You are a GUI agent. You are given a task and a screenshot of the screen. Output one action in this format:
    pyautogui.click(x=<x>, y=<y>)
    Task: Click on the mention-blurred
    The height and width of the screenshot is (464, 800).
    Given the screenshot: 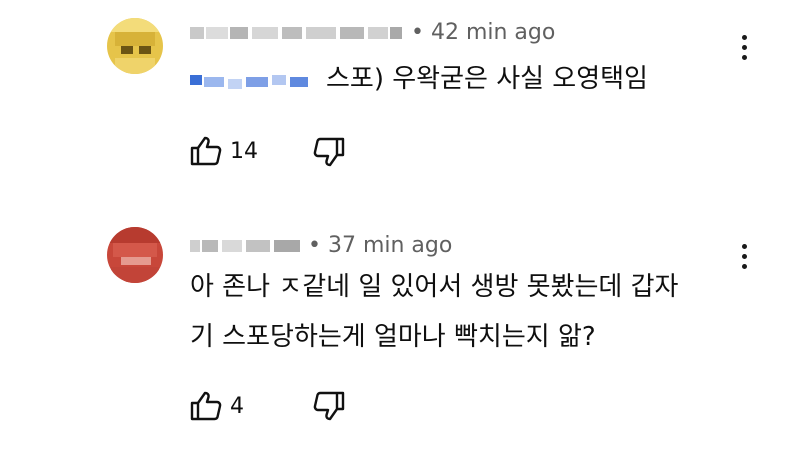 What is the action you would take?
    pyautogui.click(x=255, y=80)
    